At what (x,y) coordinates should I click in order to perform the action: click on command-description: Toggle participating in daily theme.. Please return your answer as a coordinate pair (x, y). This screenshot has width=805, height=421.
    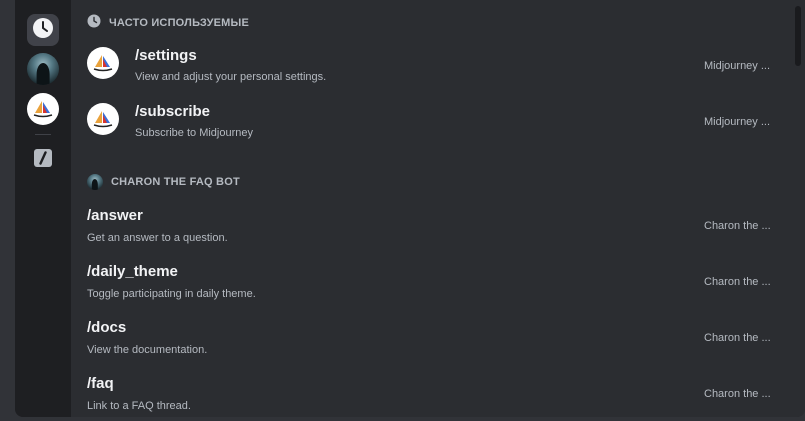
    Looking at the image, I should click on (171, 294).